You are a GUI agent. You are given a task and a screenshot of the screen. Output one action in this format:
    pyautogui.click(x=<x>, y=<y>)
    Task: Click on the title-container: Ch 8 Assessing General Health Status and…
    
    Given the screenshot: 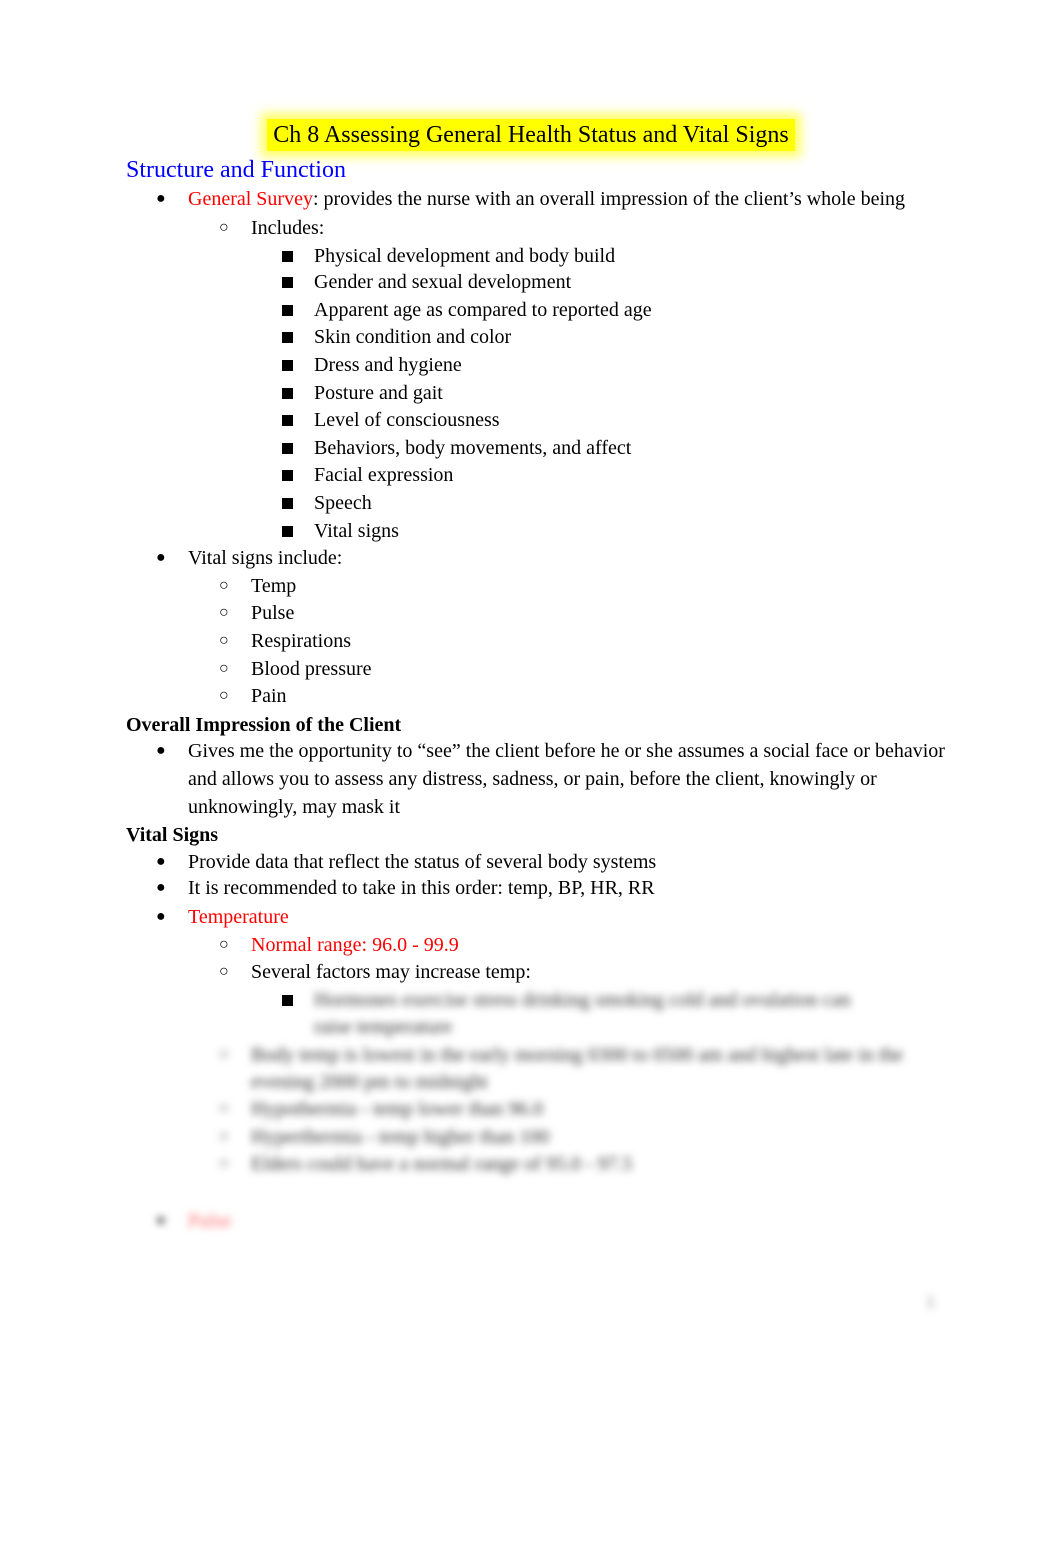 What is the action you would take?
    pyautogui.click(x=531, y=135)
    